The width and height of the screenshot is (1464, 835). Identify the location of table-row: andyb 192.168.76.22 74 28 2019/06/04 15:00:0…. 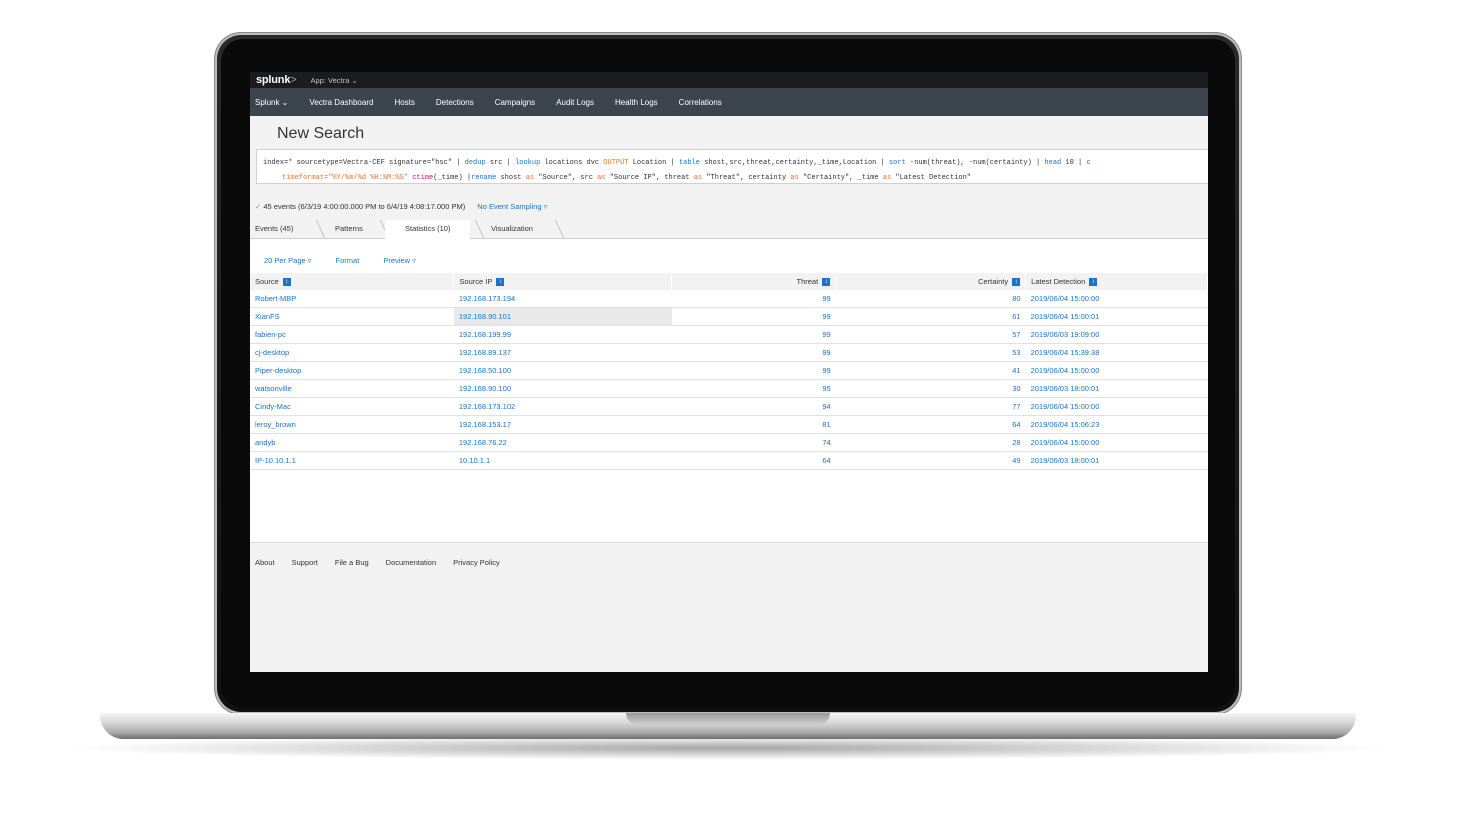
(729, 442).